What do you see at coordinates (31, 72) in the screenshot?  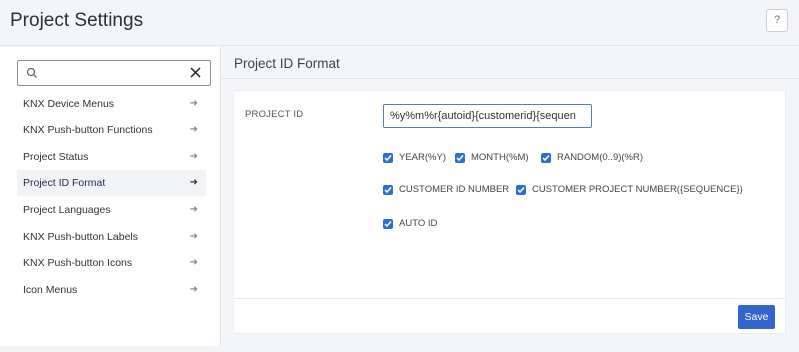 I see `search-icon` at bounding box center [31, 72].